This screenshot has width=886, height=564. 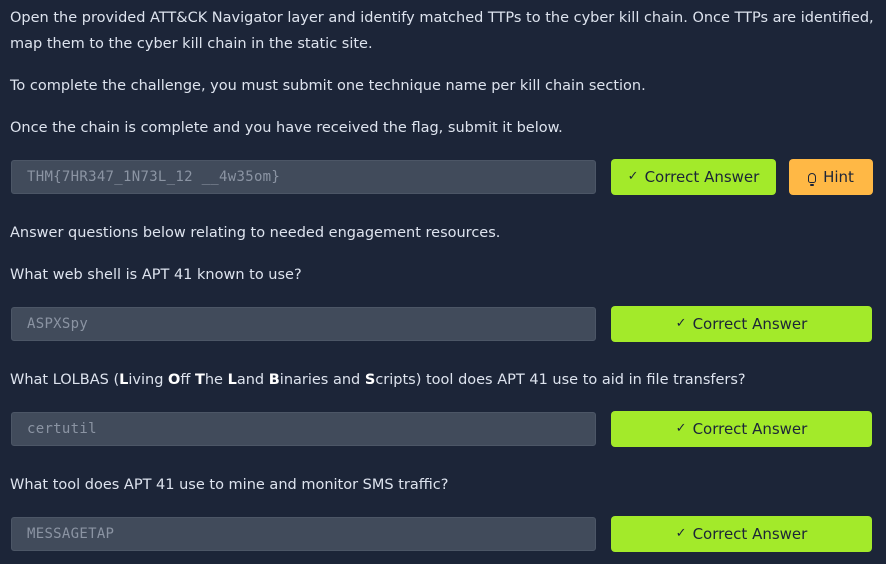 What do you see at coordinates (303, 429) in the screenshot?
I see `question-2-answer-field: certutil` at bounding box center [303, 429].